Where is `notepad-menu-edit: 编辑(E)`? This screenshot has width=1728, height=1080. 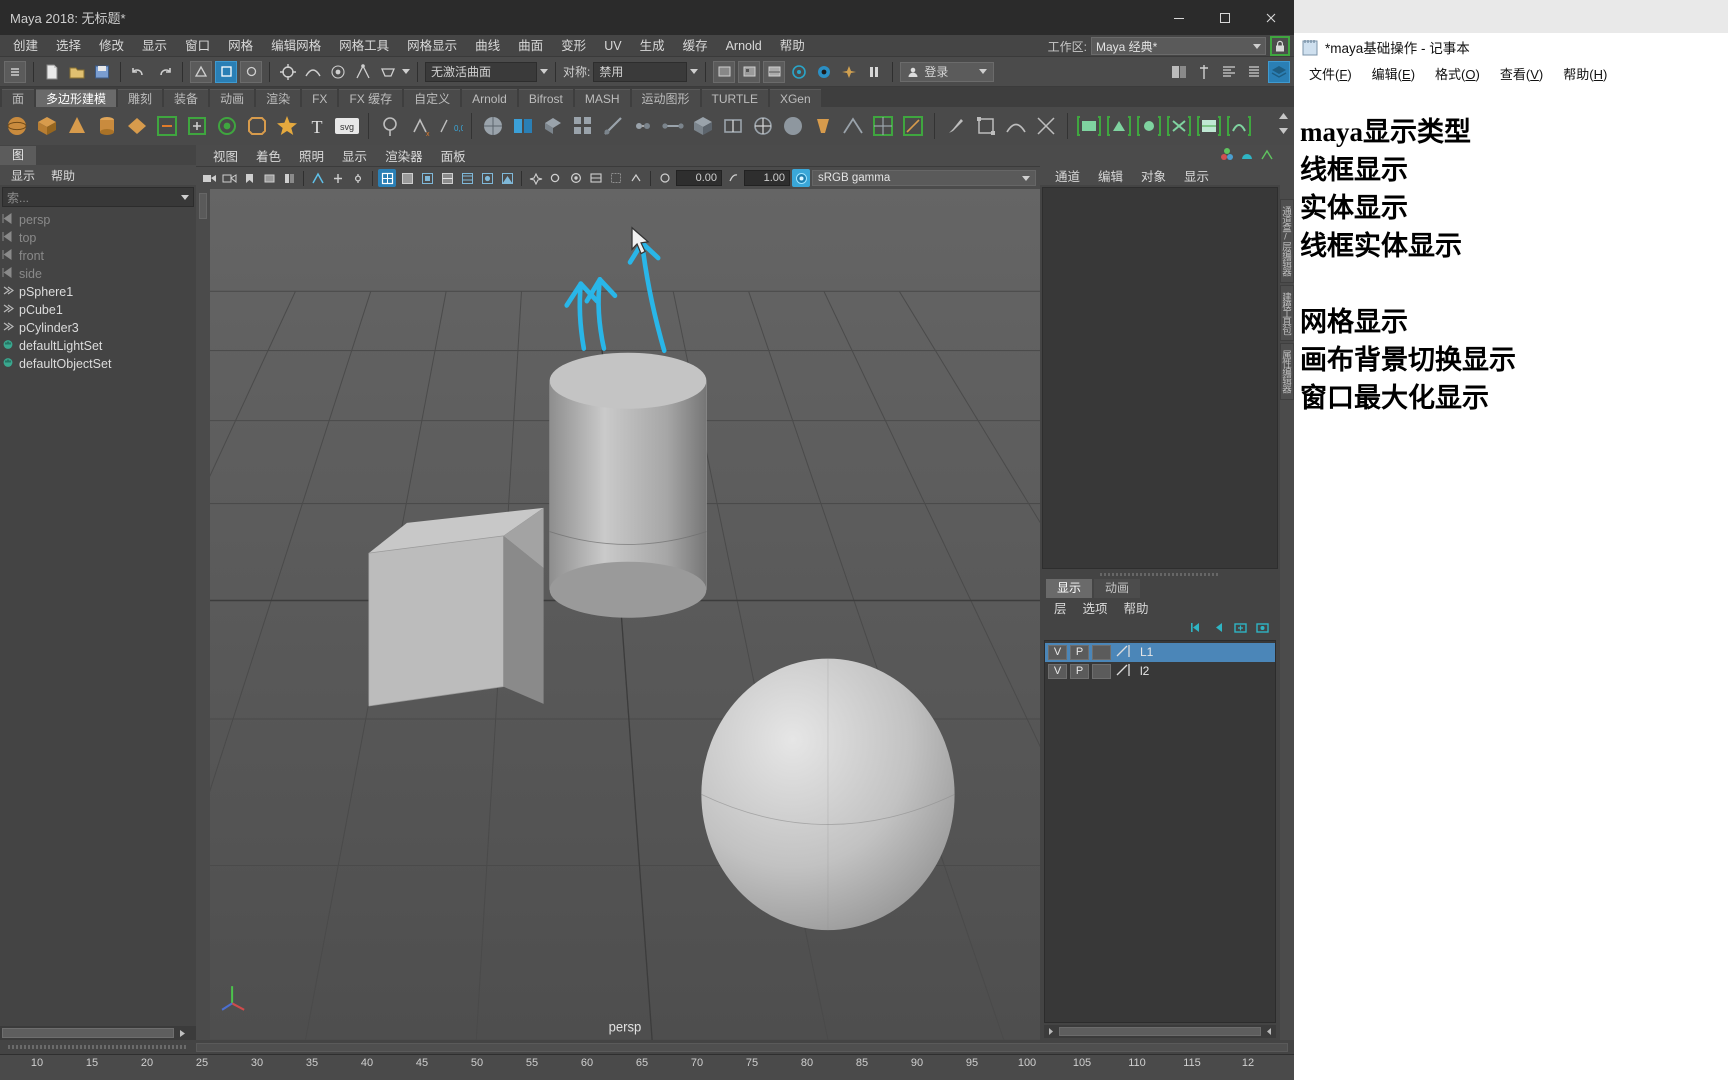 notepad-menu-edit: 编辑(E) is located at coordinates (1393, 73).